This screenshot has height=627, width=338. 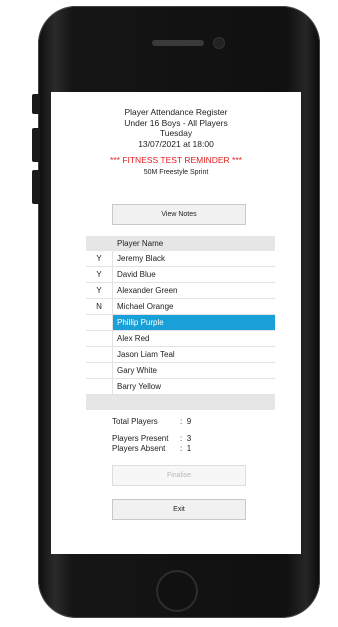 What do you see at coordinates (180, 402) in the screenshot?
I see `table-footer` at bounding box center [180, 402].